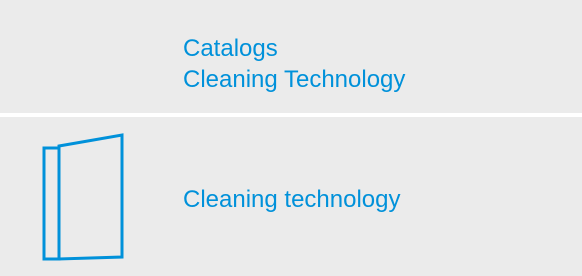 Image resolution: width=582 pixels, height=276 pixels. Describe the element at coordinates (88, 198) in the screenshot. I see `catalog-book-icon` at that location.